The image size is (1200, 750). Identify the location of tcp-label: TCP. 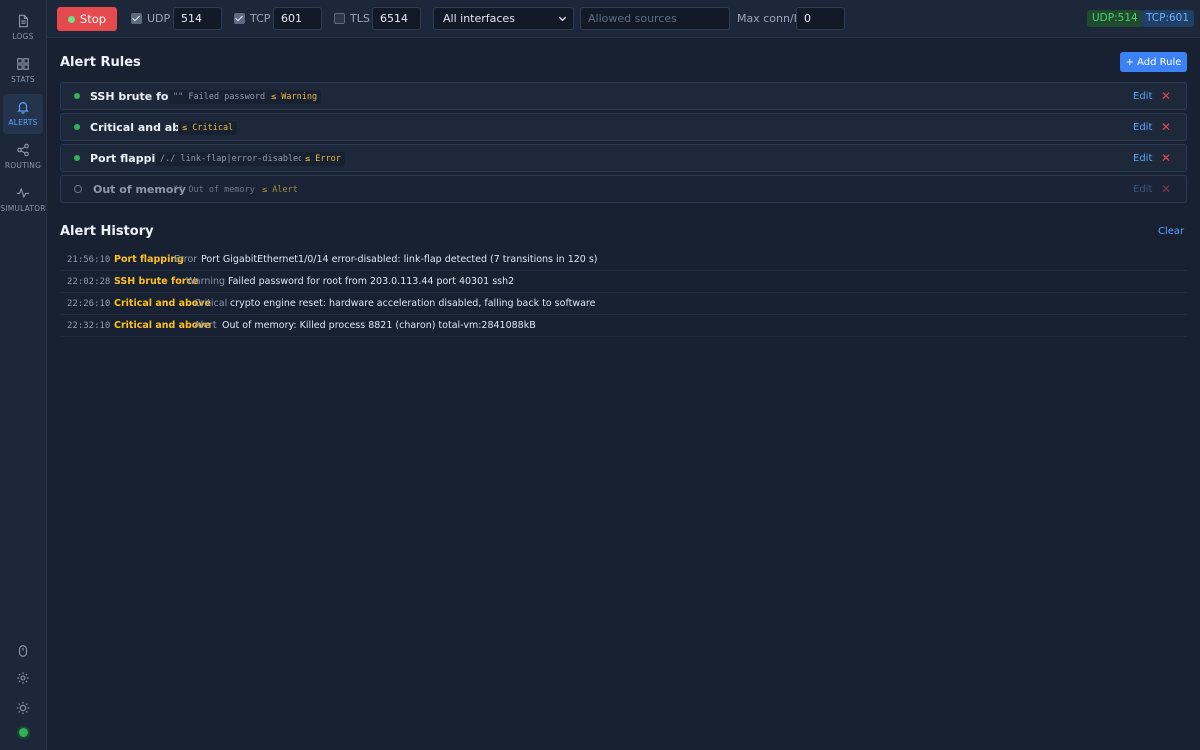
(260, 18).